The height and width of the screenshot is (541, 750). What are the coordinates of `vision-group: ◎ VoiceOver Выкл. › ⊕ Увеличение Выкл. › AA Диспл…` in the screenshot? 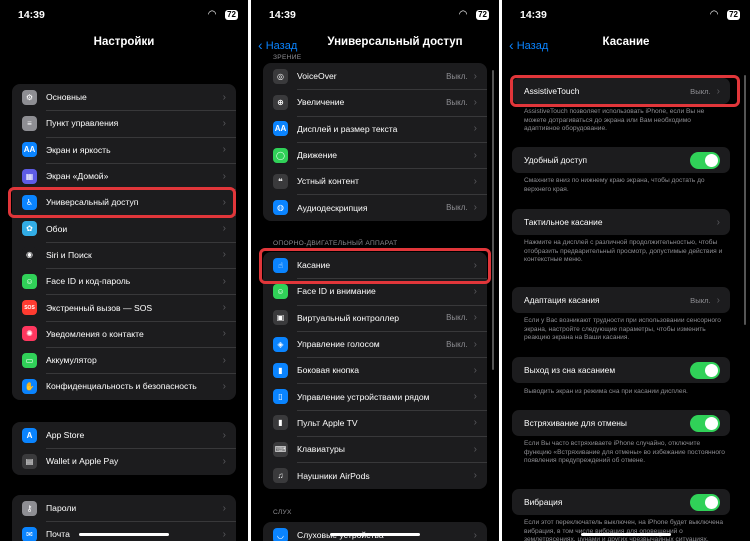 It's located at (375, 142).